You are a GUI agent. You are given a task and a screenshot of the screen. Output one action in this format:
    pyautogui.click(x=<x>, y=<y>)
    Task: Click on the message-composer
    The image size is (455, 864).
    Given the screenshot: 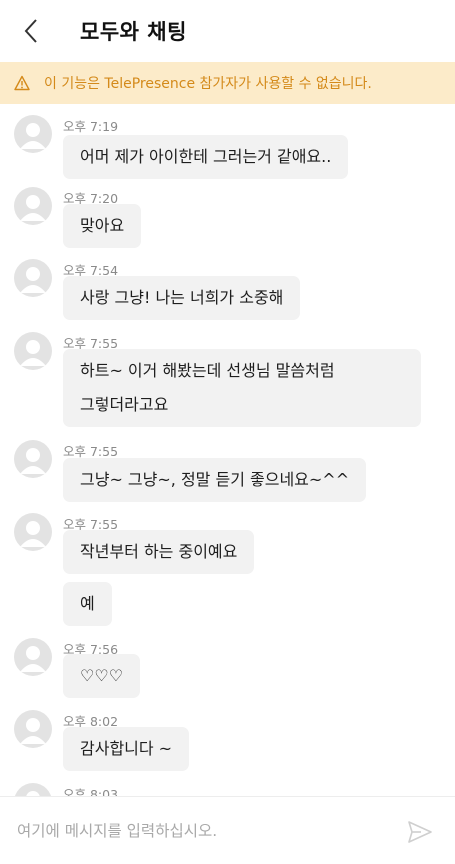 What is the action you would take?
    pyautogui.click(x=227, y=830)
    